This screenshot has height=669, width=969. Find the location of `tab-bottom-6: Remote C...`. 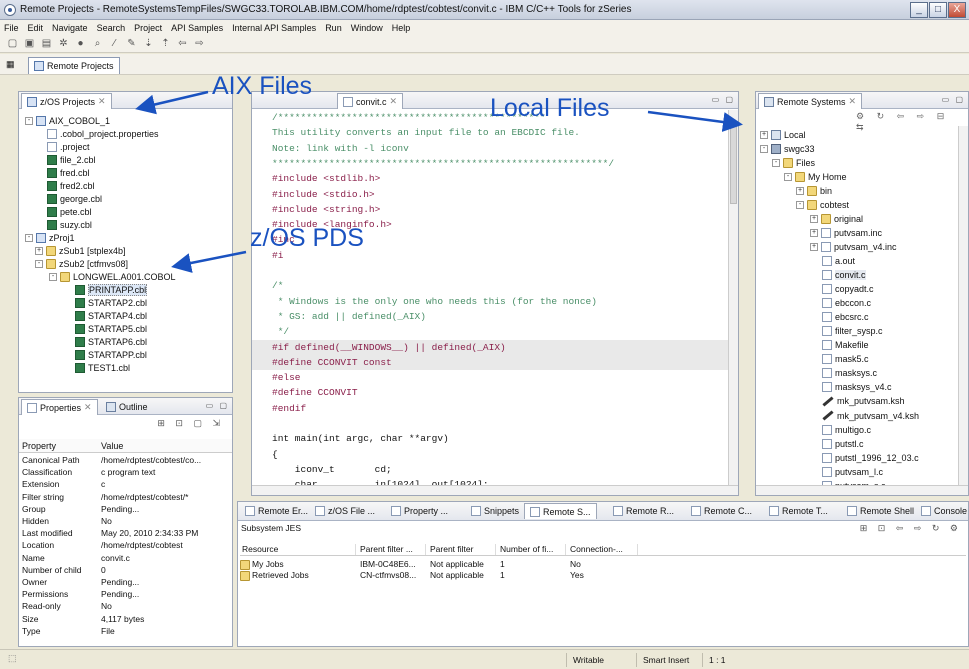

tab-bottom-6: Remote C... is located at coordinates (721, 511).